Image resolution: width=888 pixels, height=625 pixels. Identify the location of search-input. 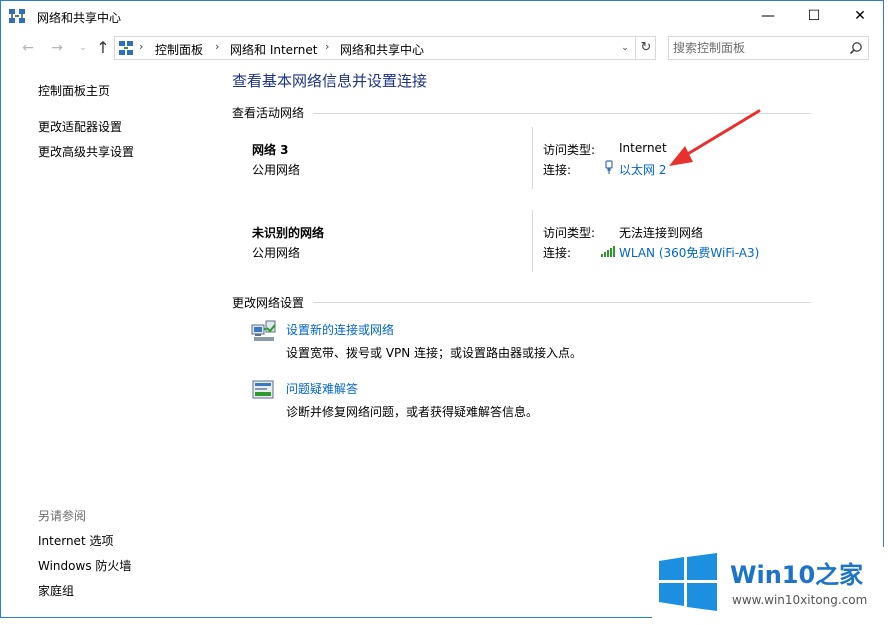
(758, 48).